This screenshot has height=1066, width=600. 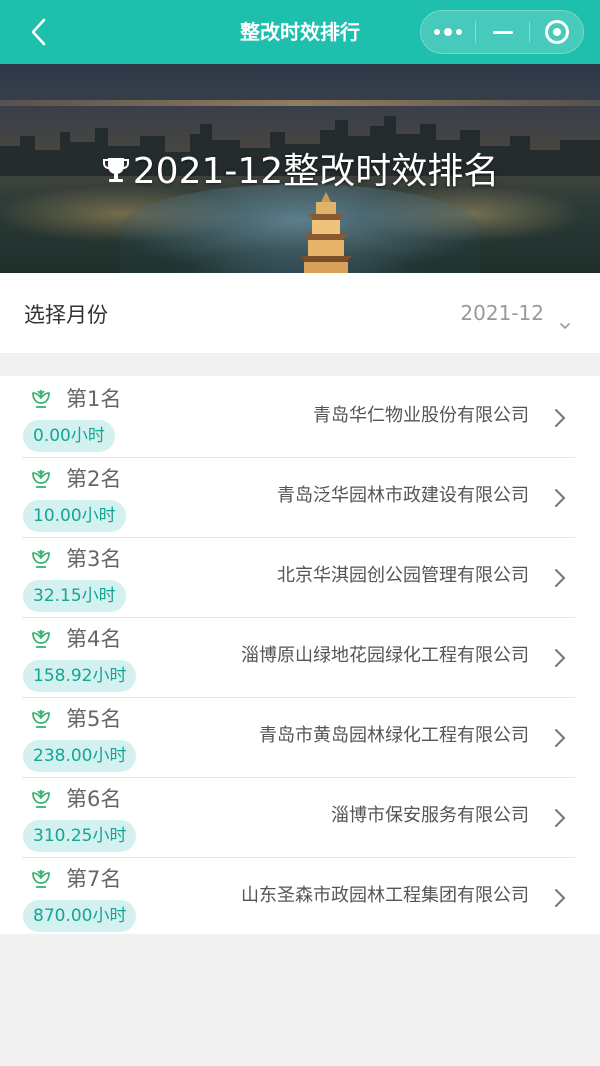 I want to click on banner-title: 2021-12整改时效排名, so click(x=300, y=172).